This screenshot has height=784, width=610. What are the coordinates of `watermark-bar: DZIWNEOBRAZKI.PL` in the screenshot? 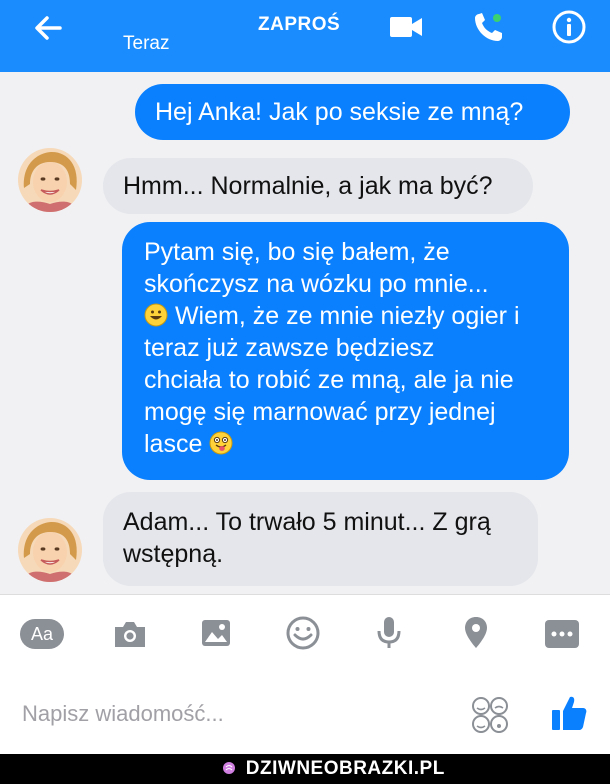 It's located at (305, 769).